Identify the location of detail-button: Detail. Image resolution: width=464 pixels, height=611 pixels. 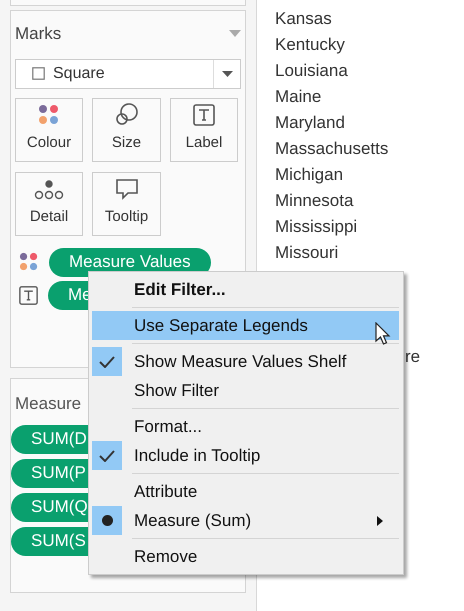
(49, 204).